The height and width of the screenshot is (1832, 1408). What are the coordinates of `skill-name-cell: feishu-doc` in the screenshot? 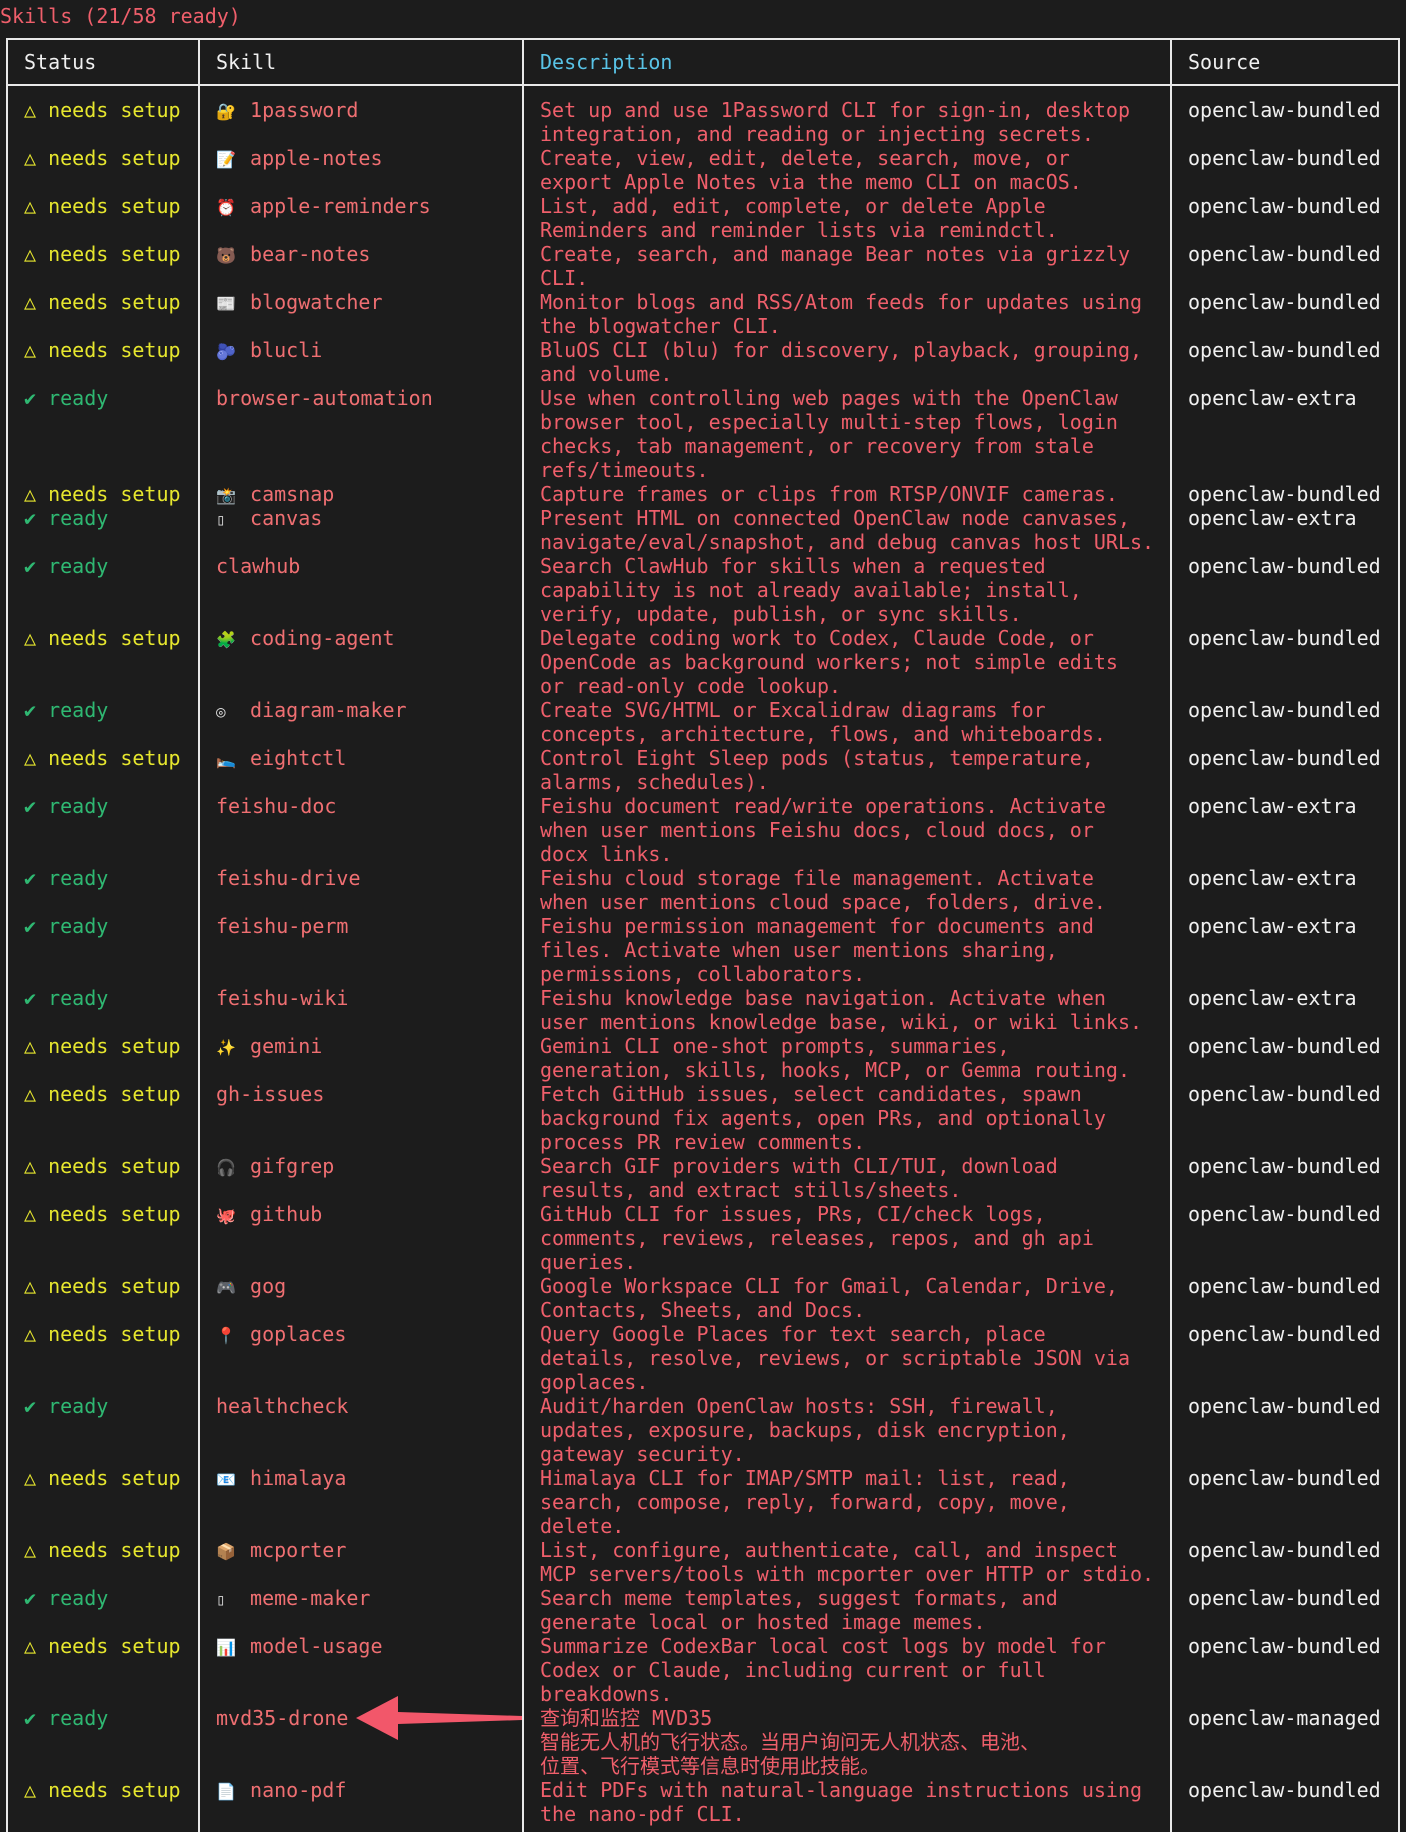 It's located at (276, 806).